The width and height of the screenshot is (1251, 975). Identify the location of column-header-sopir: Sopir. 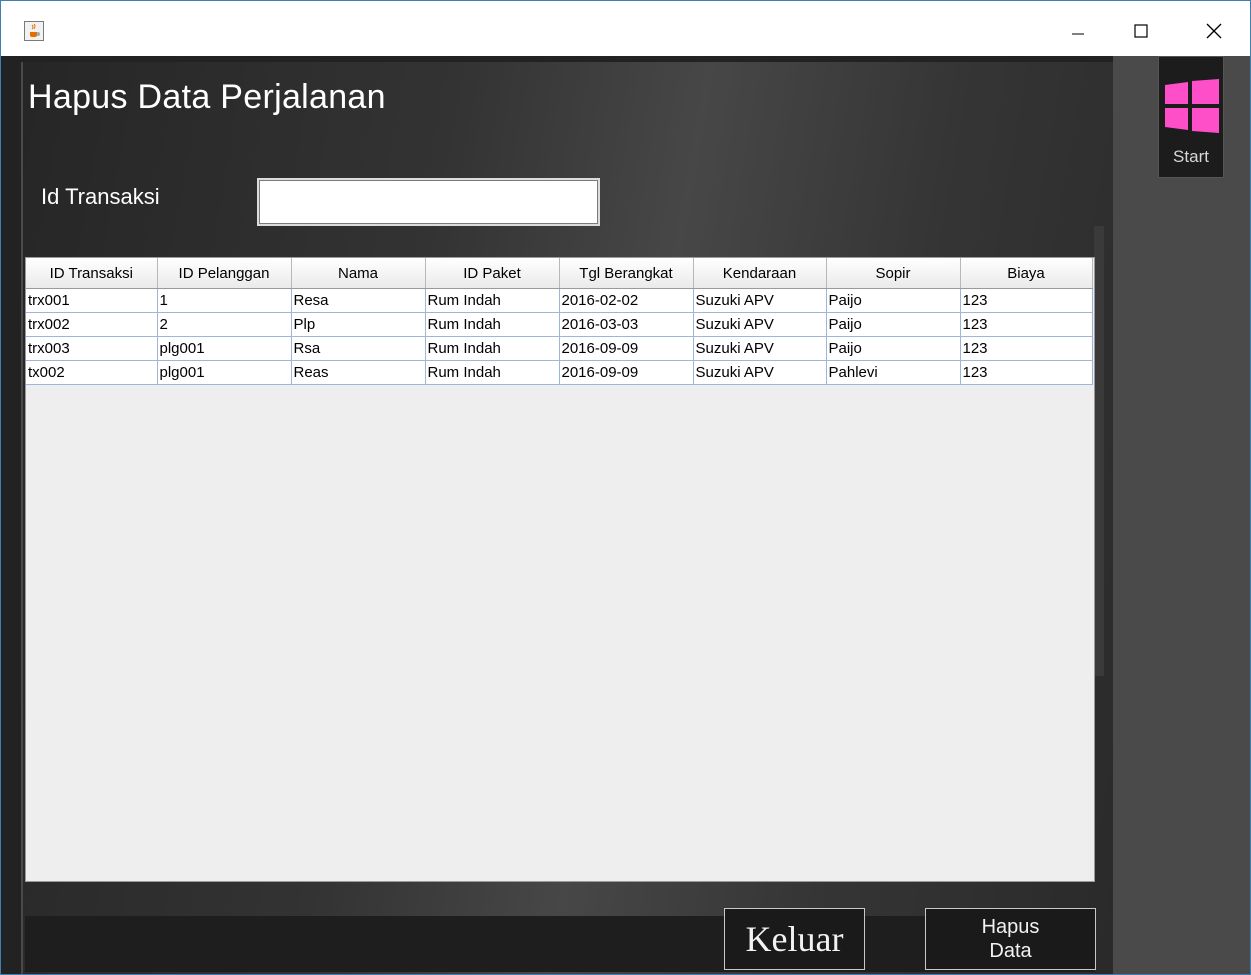
(893, 273).